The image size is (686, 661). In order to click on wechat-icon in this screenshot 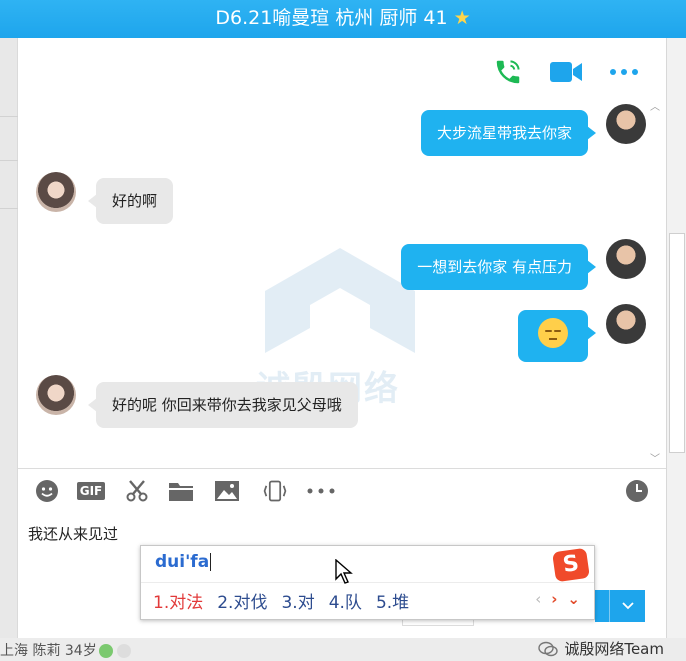, I will do `click(548, 648)`.